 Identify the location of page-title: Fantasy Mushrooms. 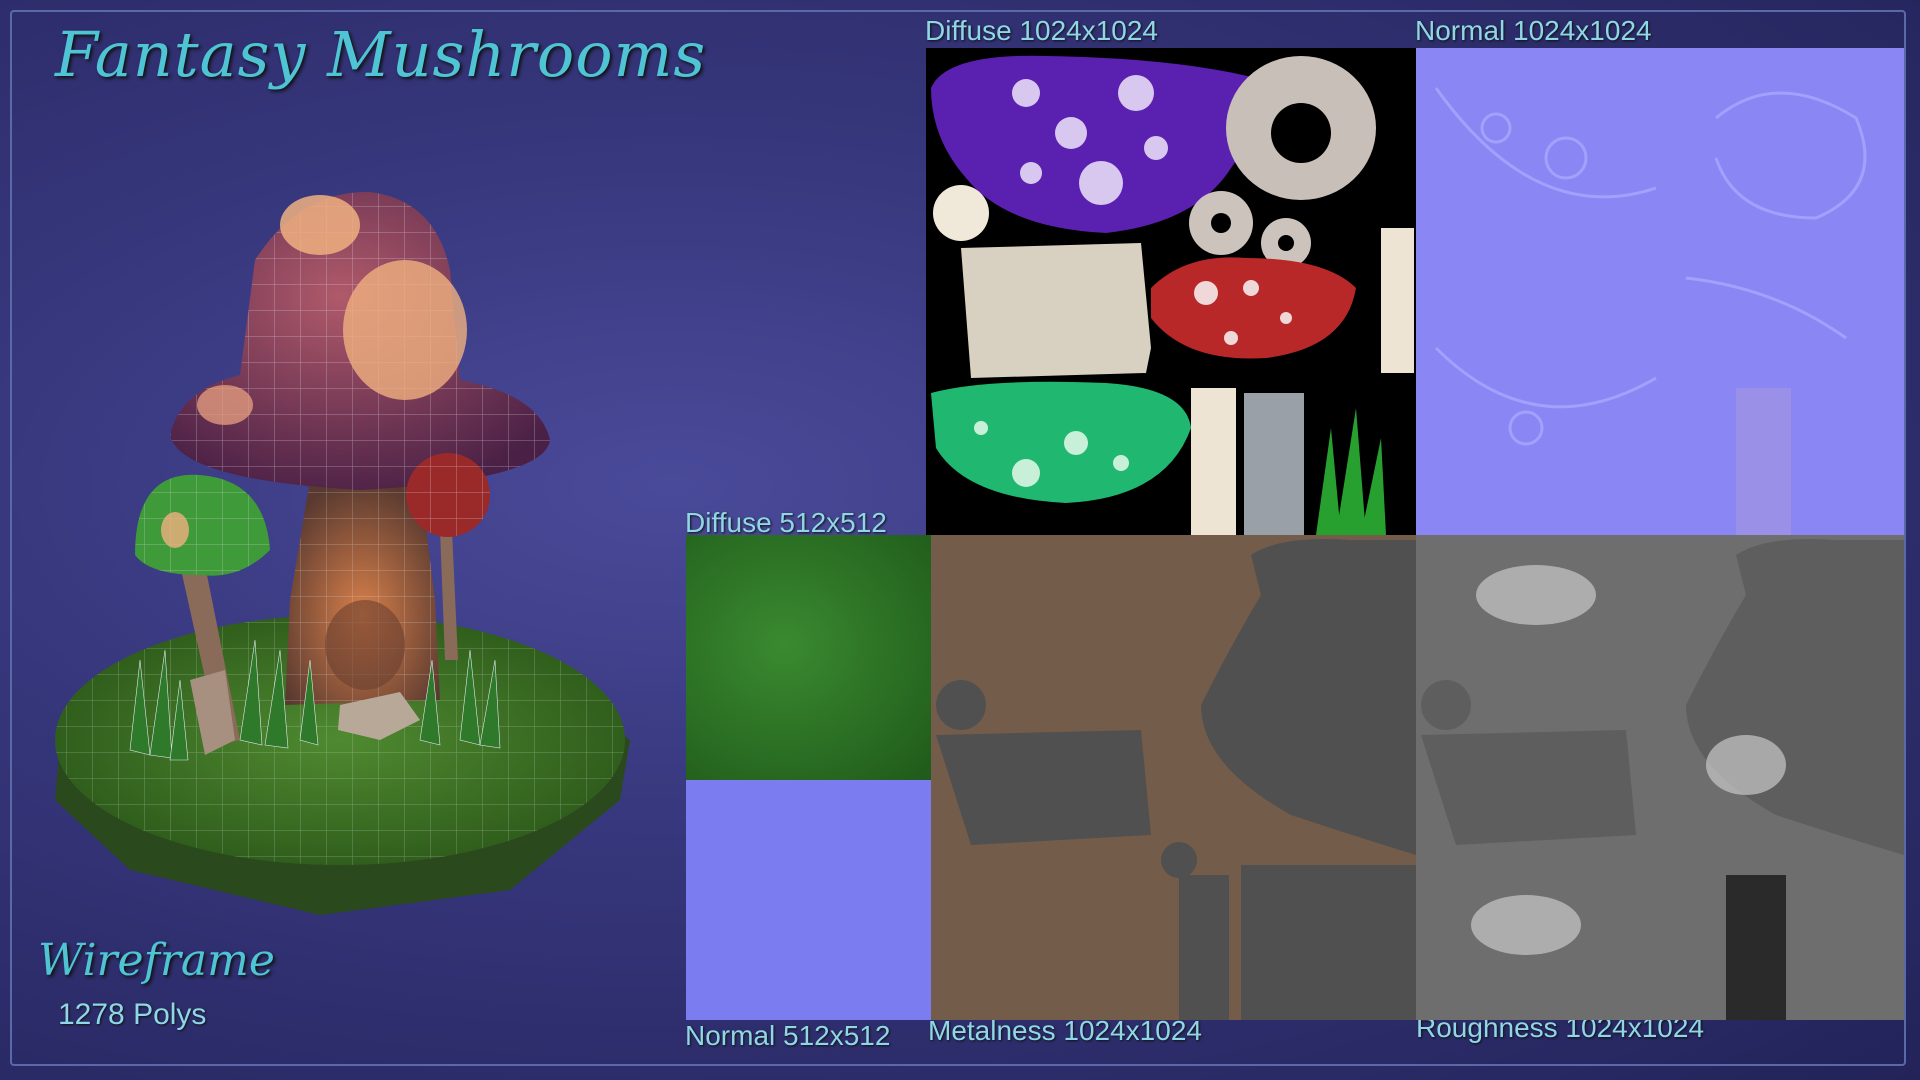
(381, 54).